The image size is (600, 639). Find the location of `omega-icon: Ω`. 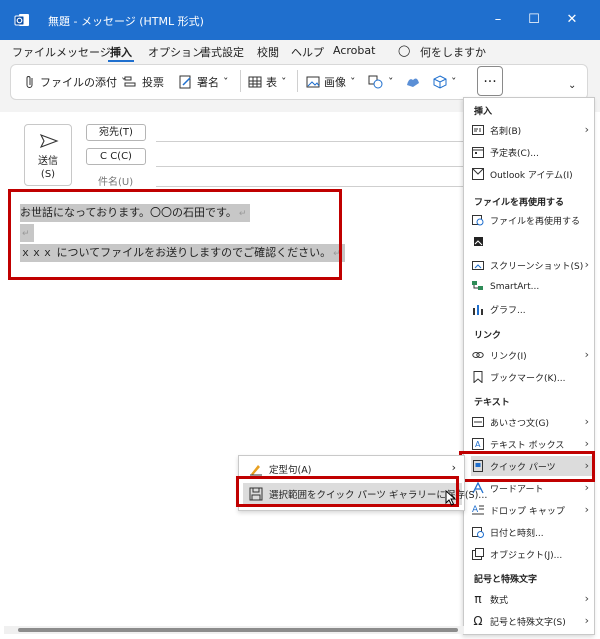

omega-icon: Ω is located at coordinates (478, 621).